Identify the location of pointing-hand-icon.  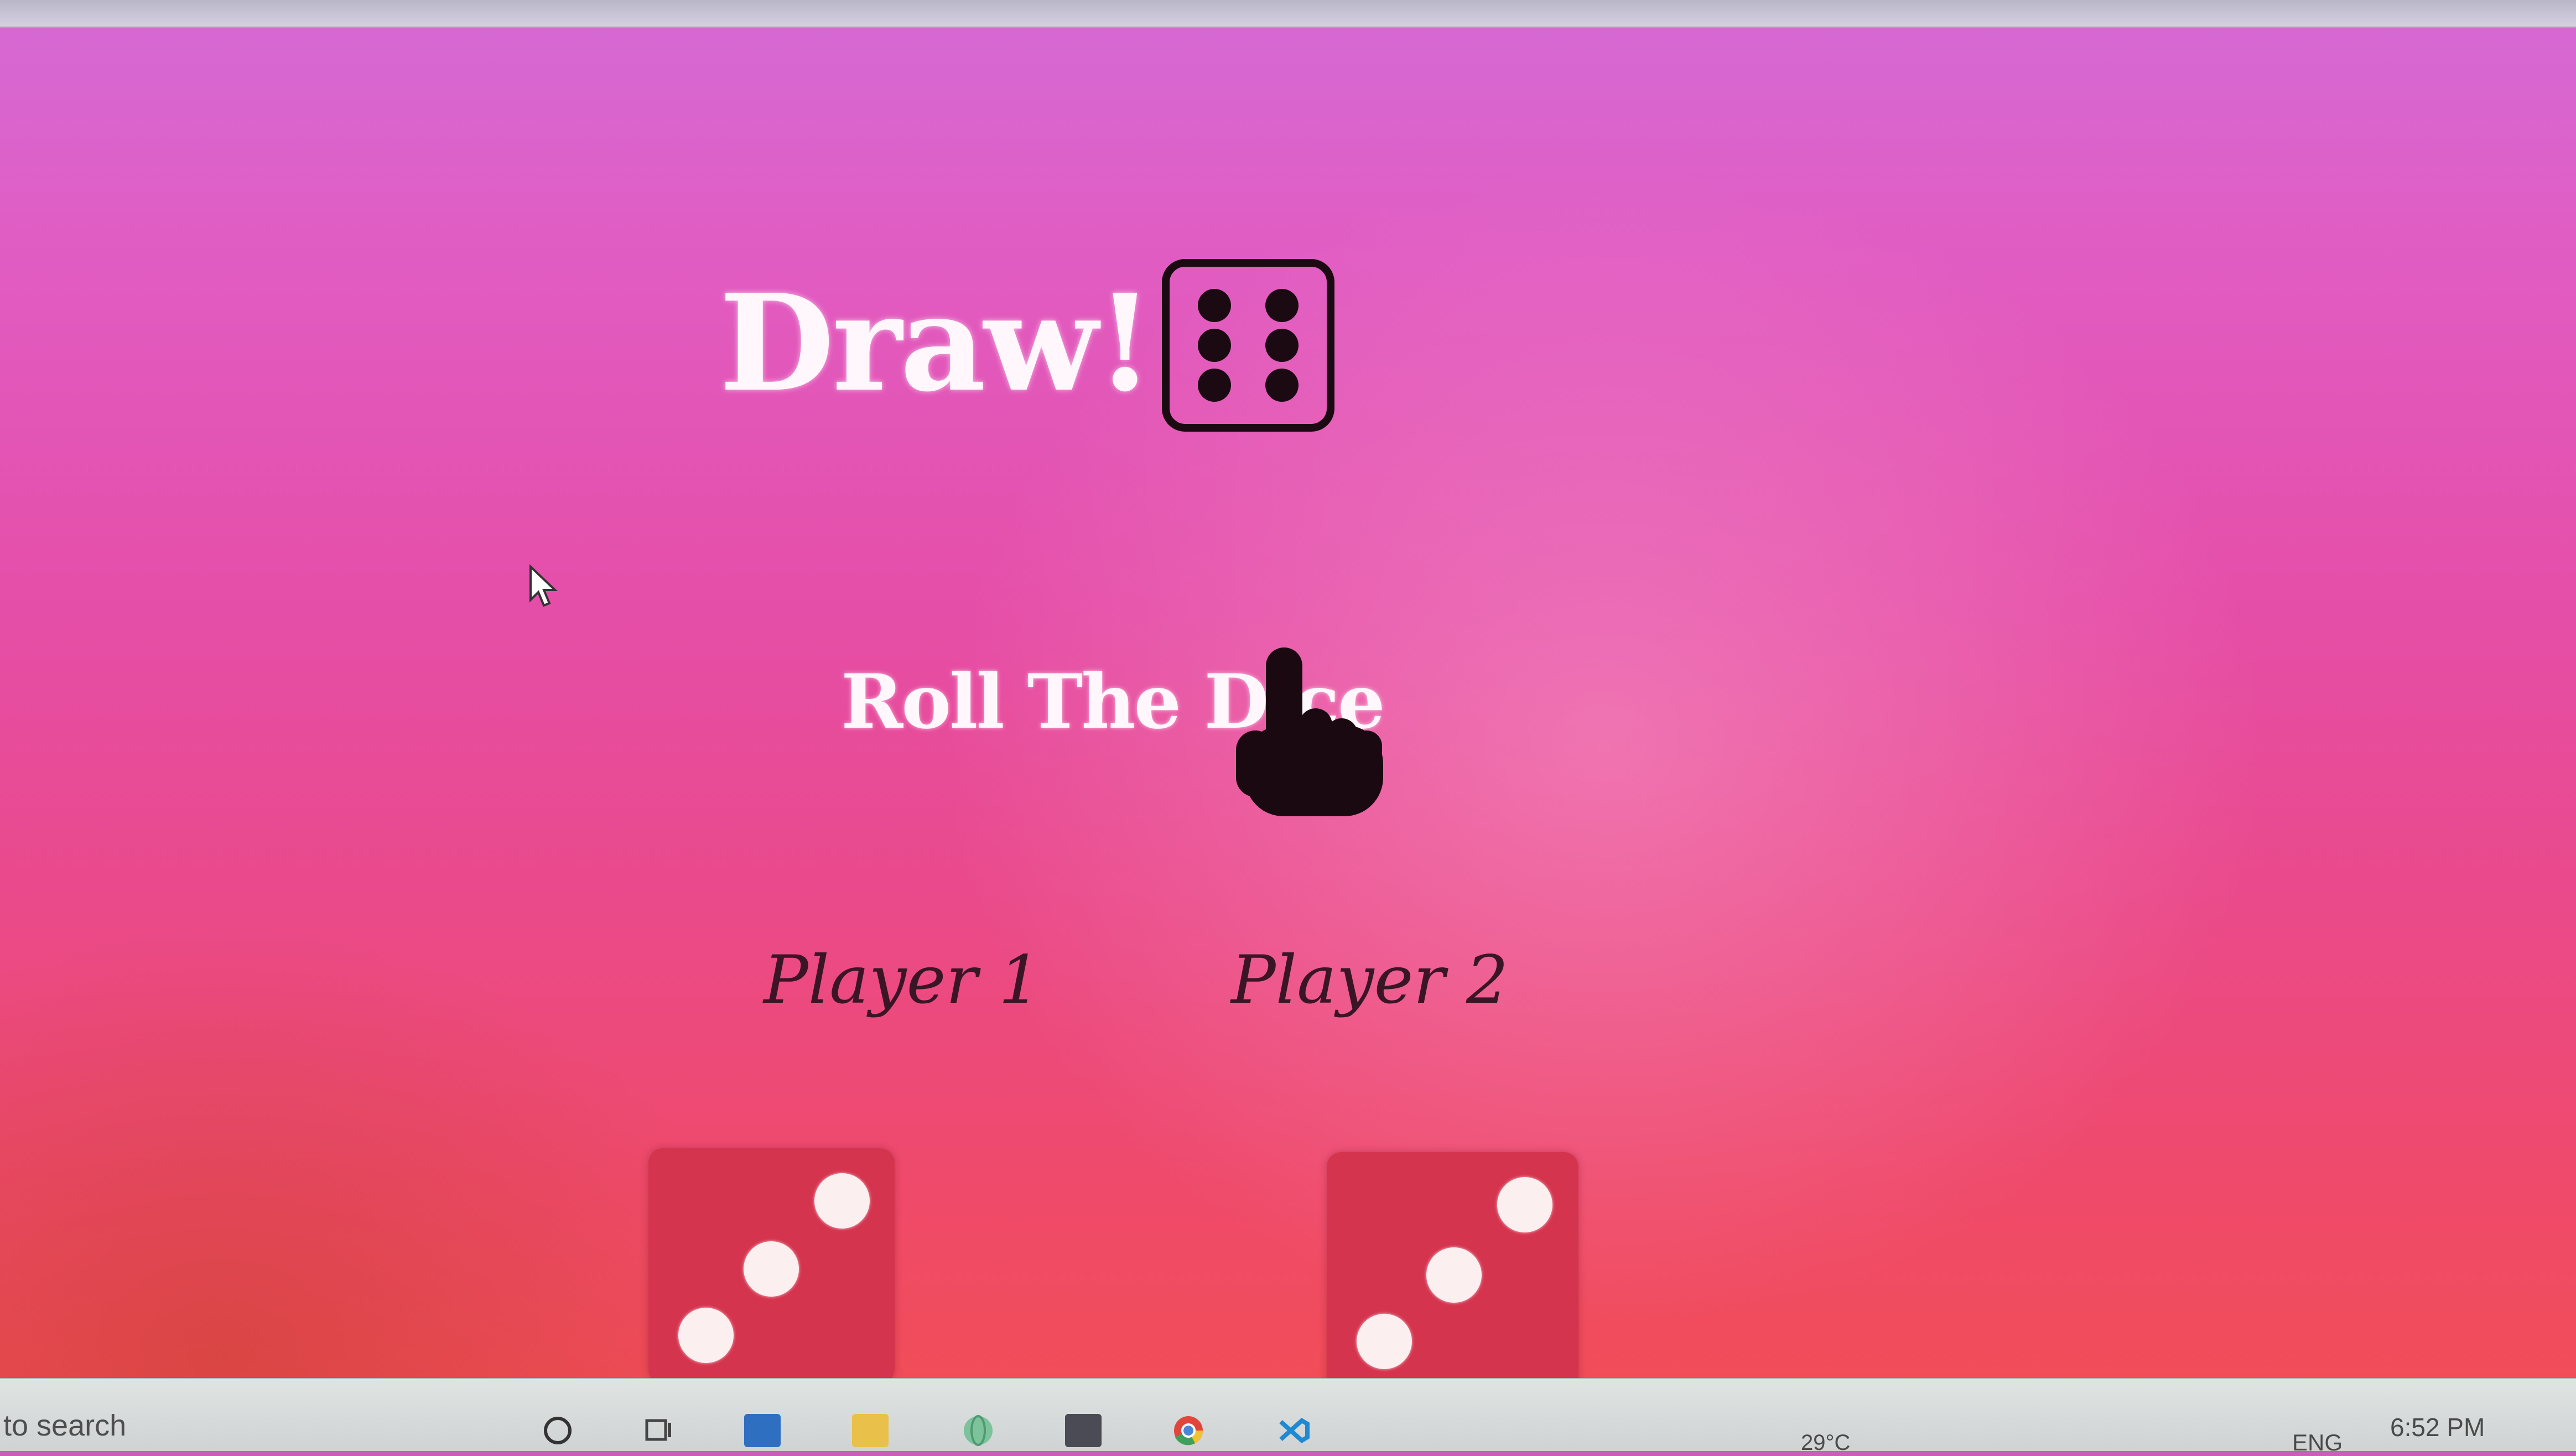
(1311, 738).